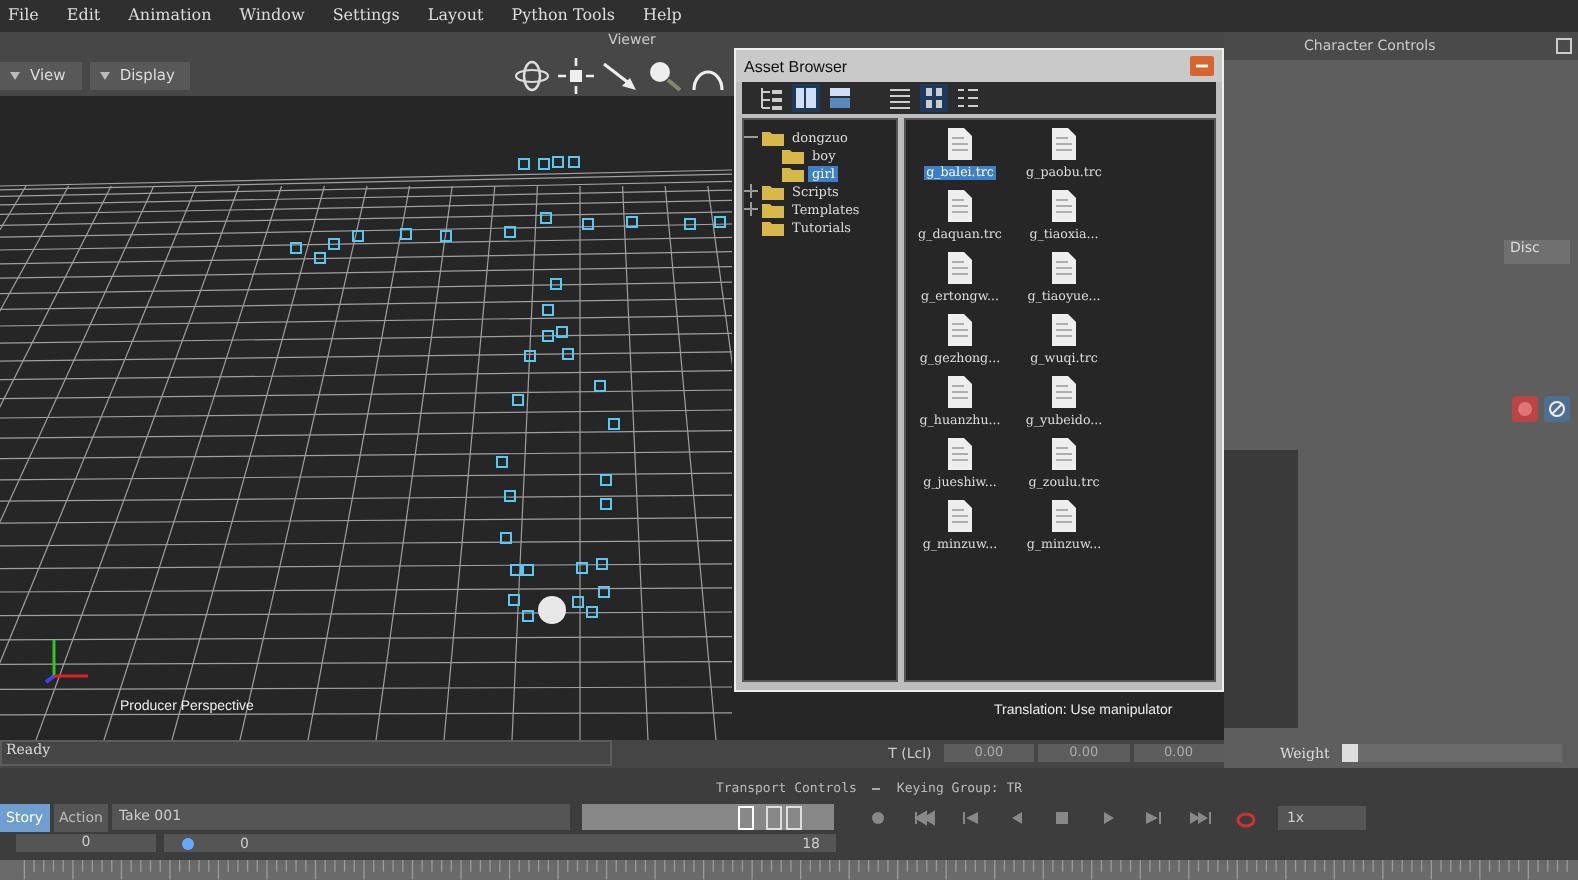  What do you see at coordinates (796, 66) in the screenshot?
I see `window-title: Asset Browser` at bounding box center [796, 66].